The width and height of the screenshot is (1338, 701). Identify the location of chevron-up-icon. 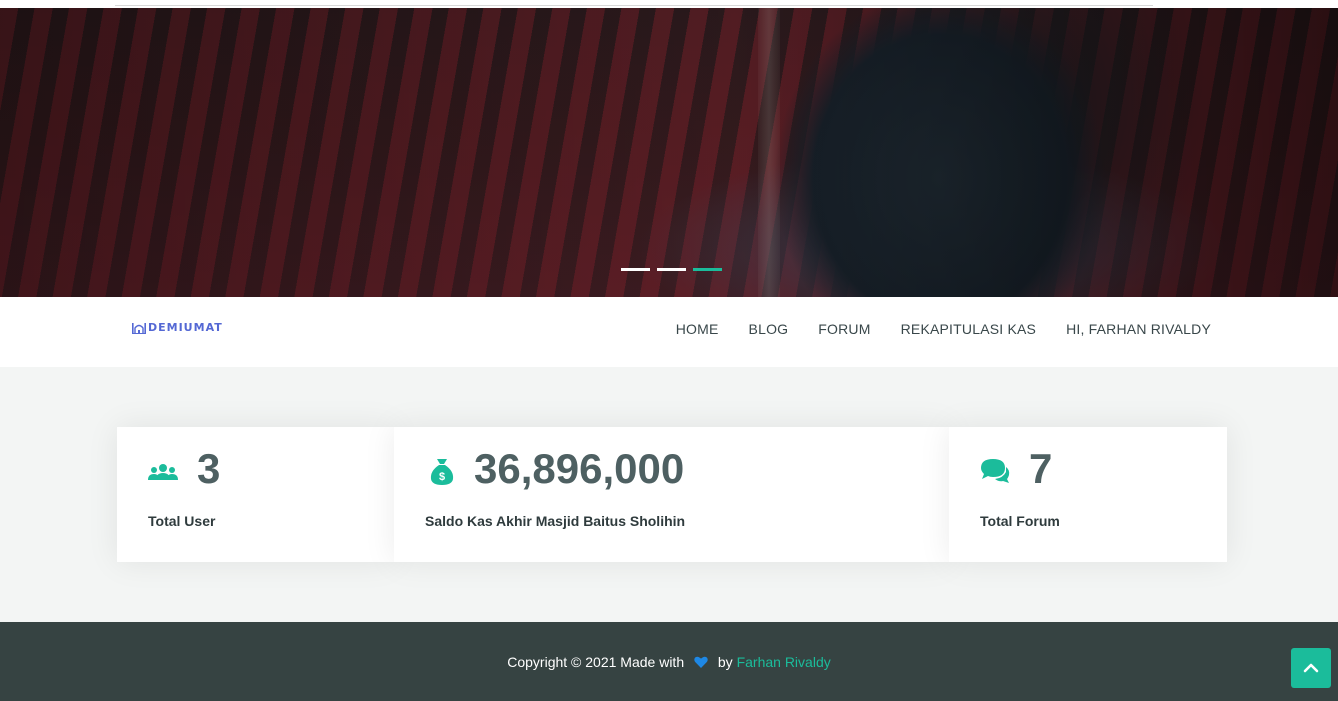
(1311, 668).